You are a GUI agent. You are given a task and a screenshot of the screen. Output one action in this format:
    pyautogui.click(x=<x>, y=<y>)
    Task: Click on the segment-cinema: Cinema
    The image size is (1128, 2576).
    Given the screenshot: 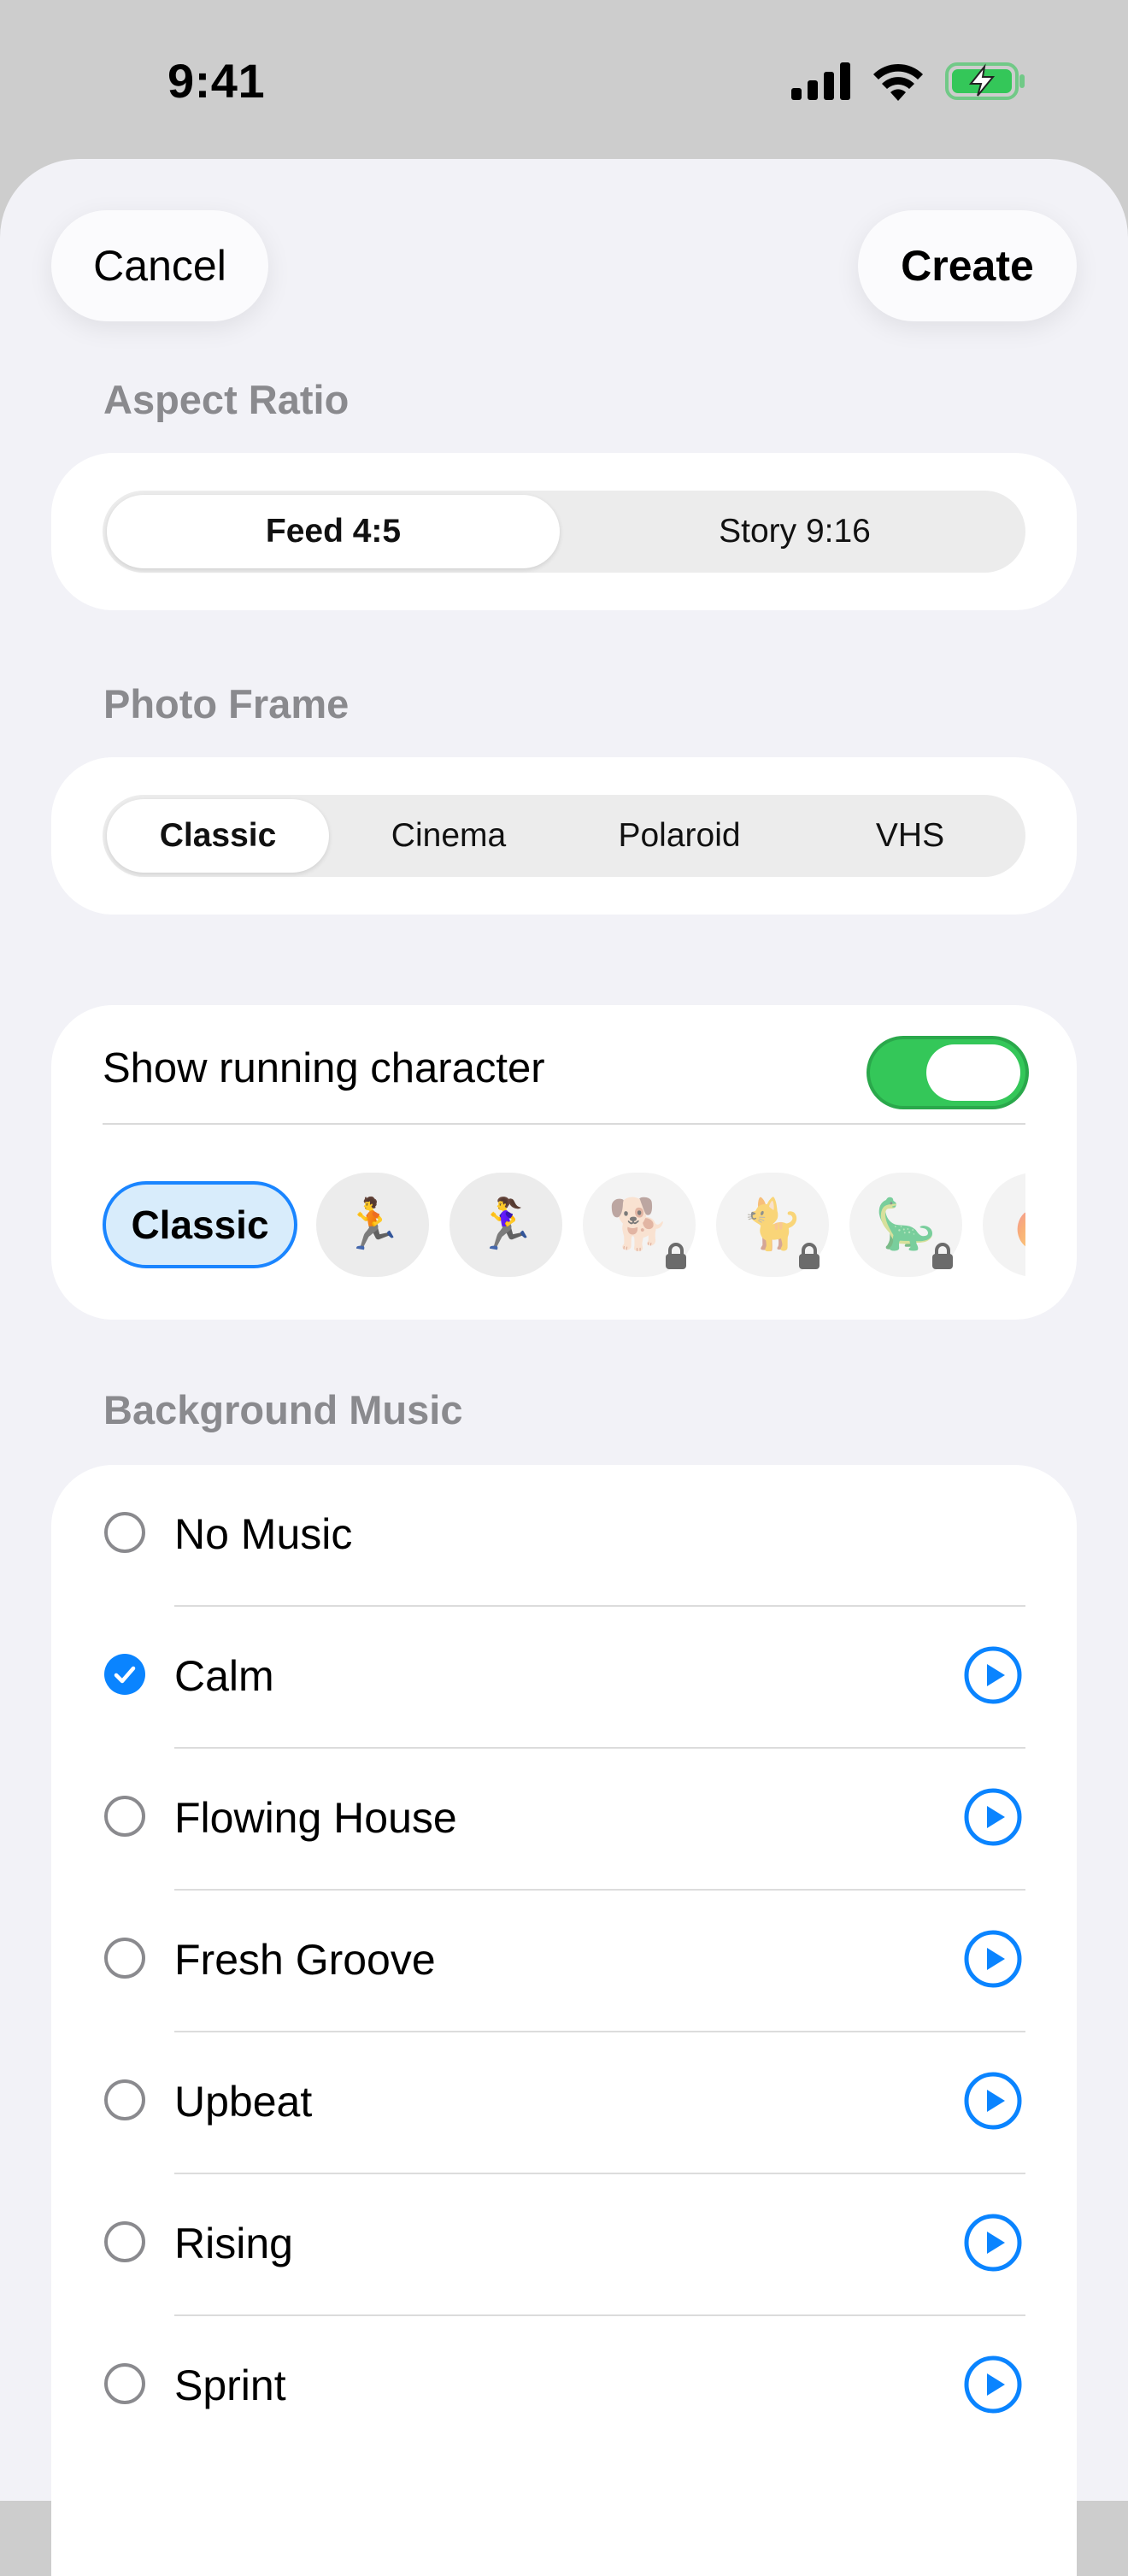 What is the action you would take?
    pyautogui.click(x=449, y=836)
    